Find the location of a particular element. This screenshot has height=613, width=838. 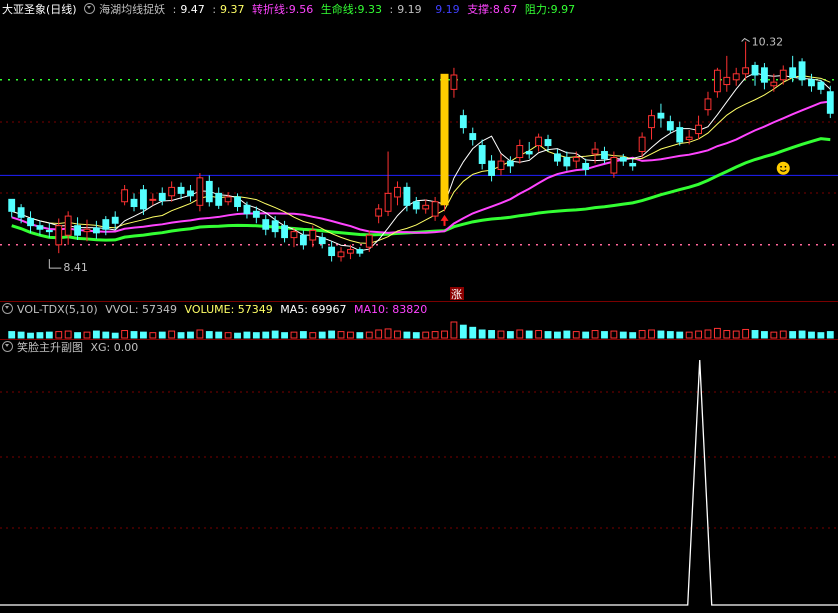

high-marker is located at coordinates (745, 39).